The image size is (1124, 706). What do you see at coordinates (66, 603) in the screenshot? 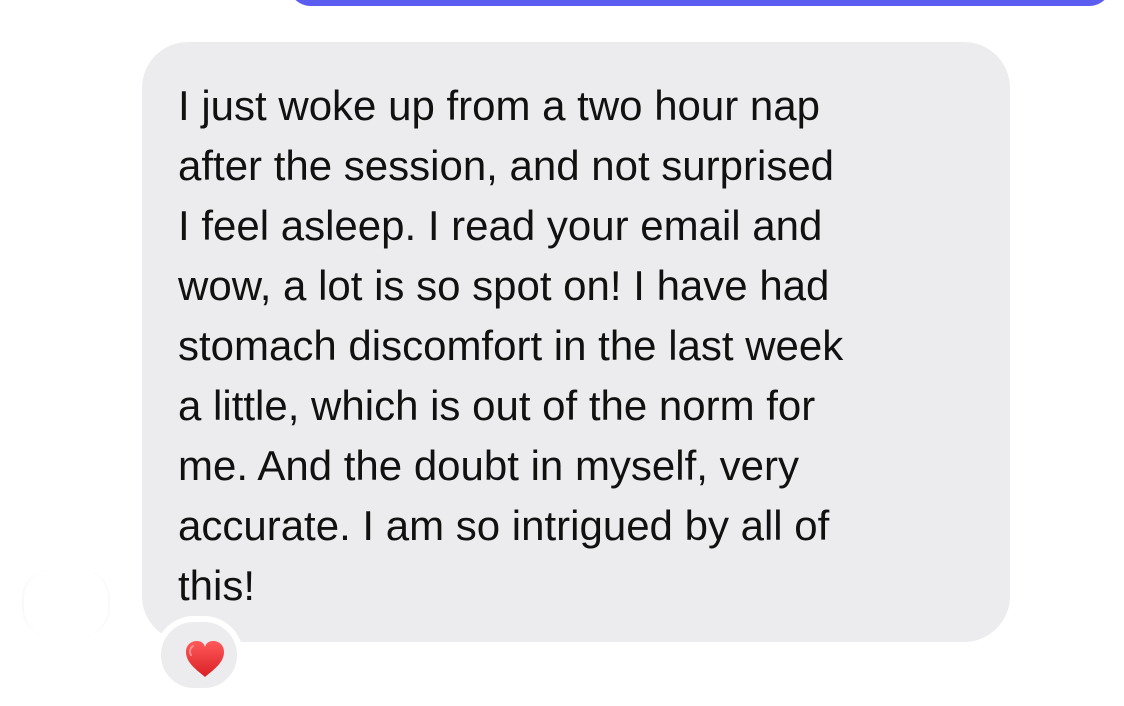
I see `faint-background-mark` at bounding box center [66, 603].